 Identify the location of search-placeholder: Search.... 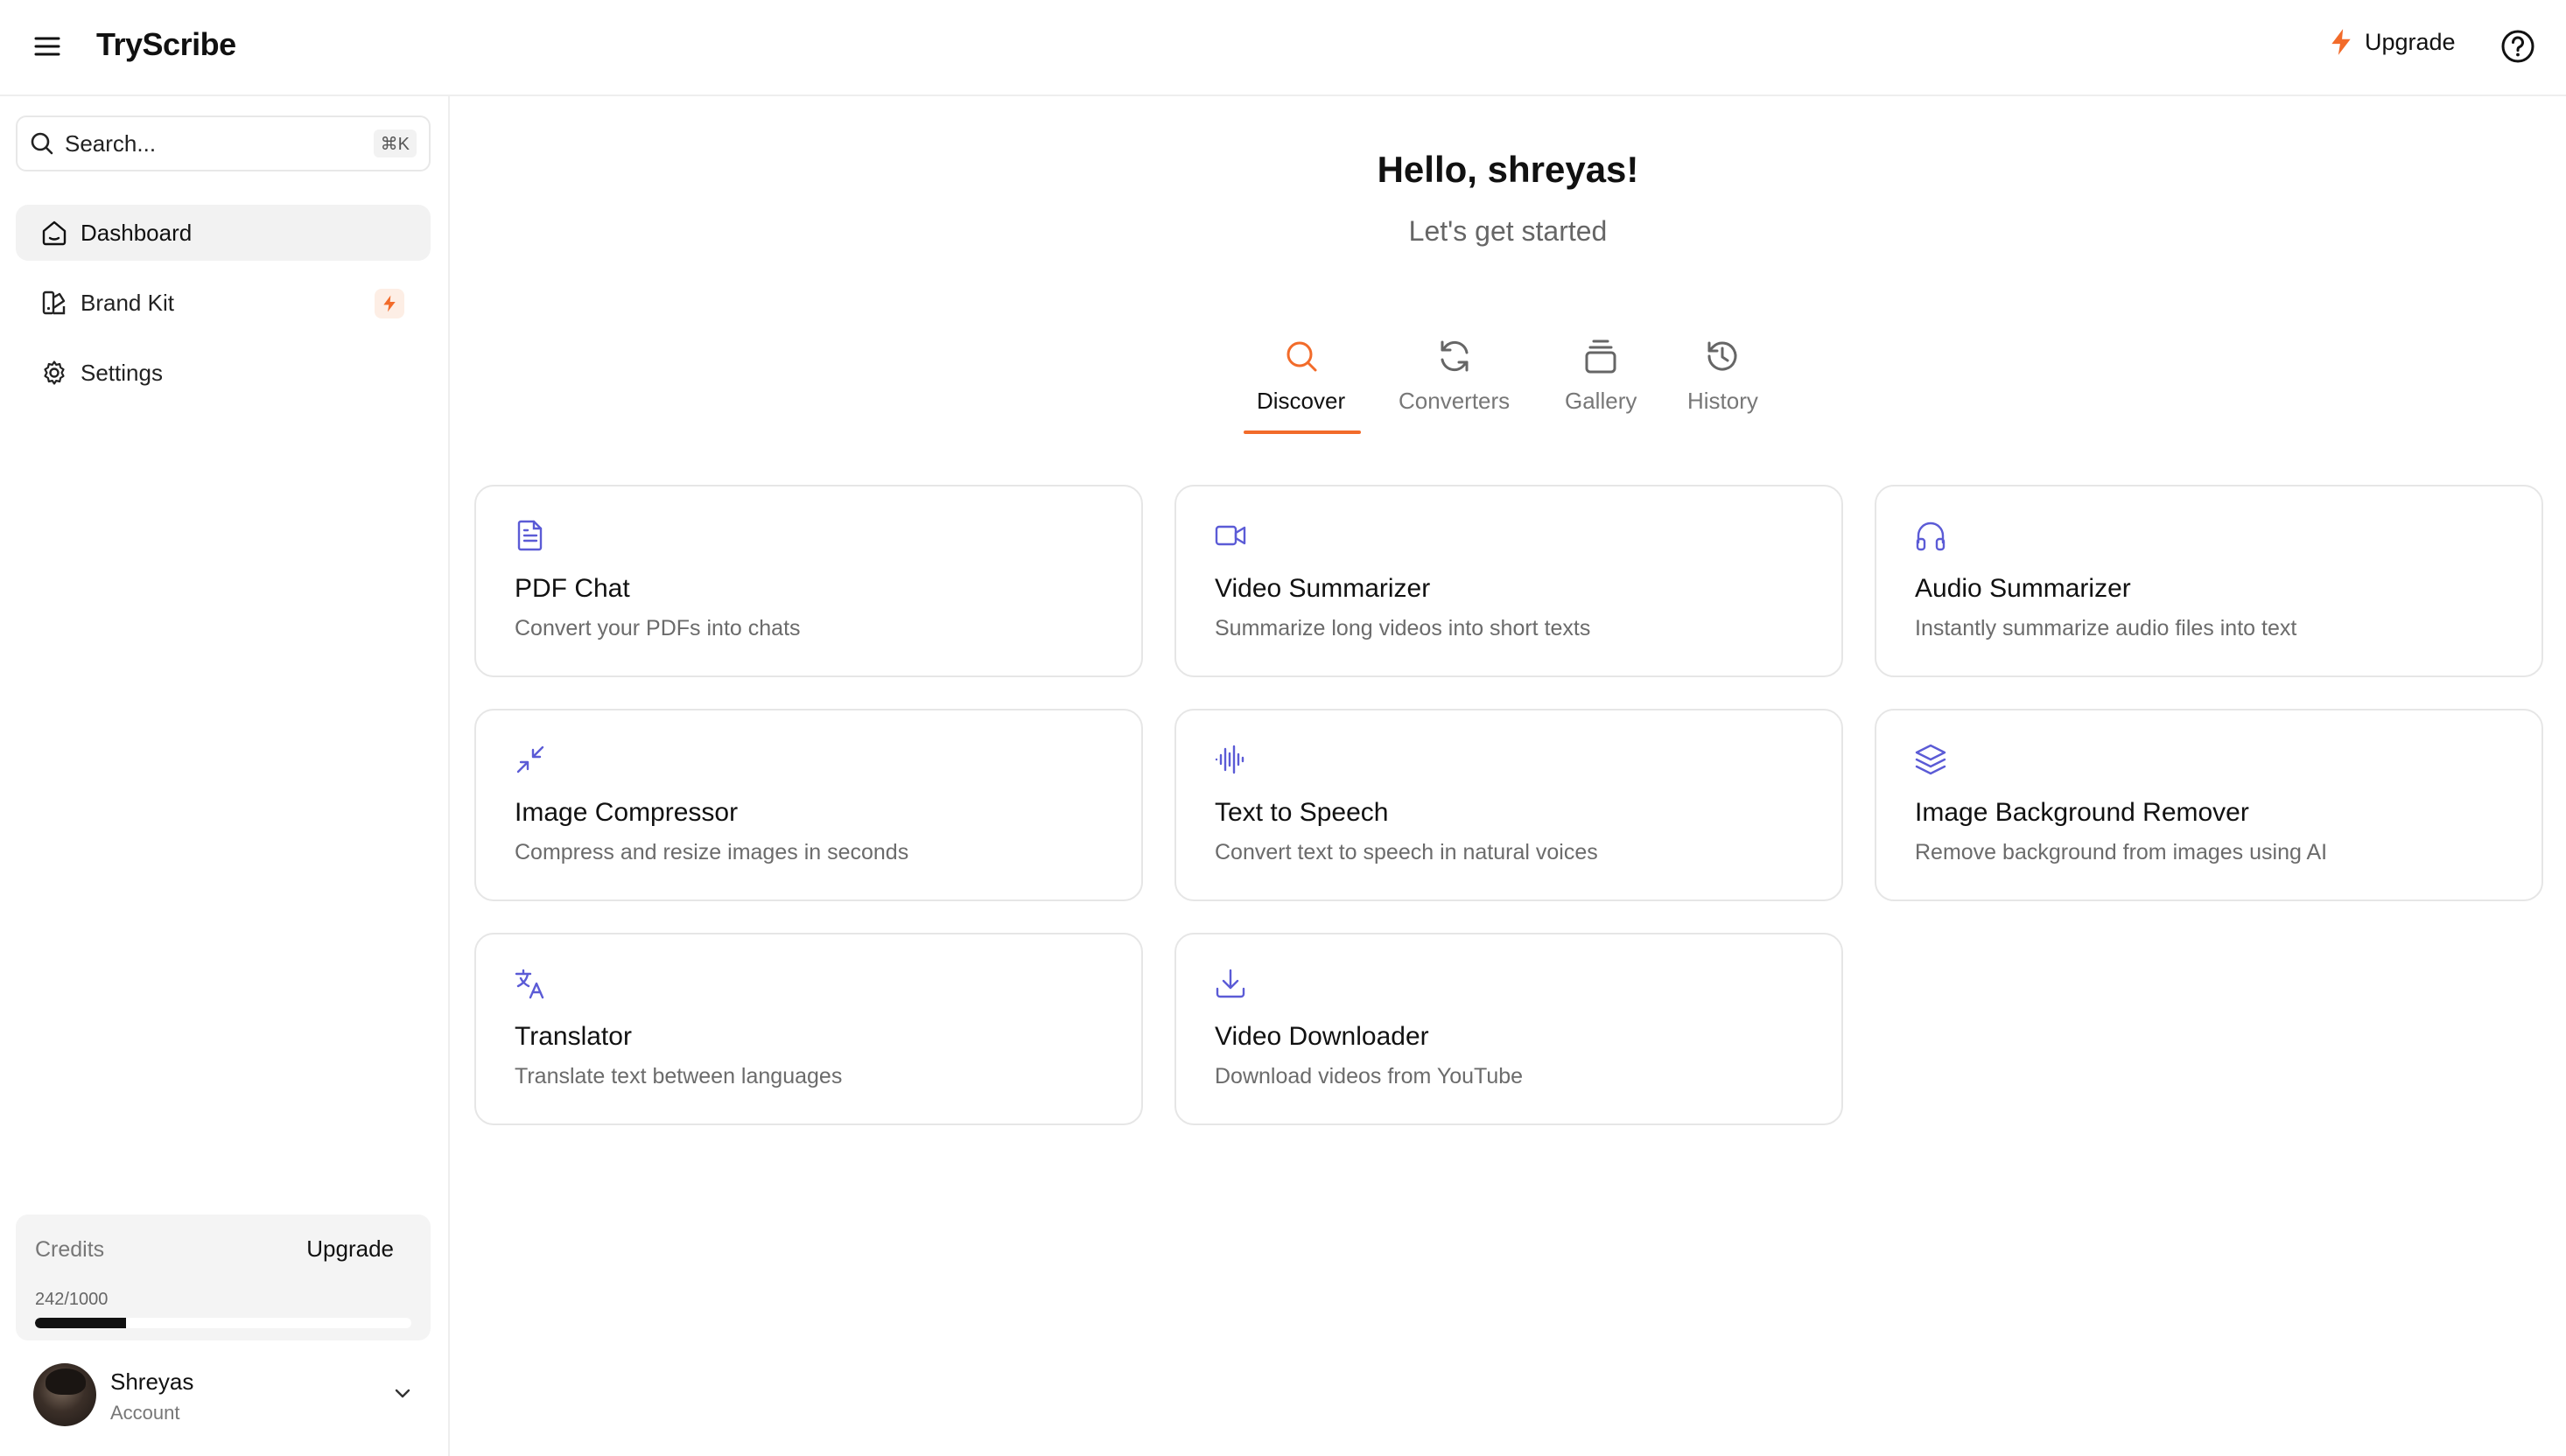
(111, 143).